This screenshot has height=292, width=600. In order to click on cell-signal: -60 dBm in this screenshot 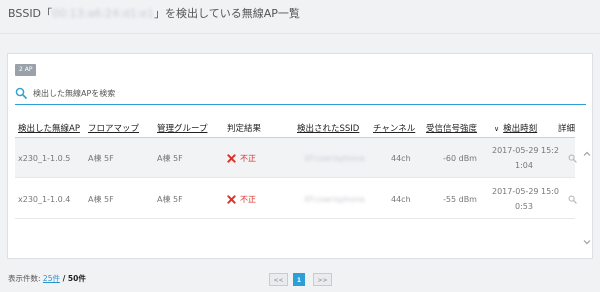, I will do `click(460, 158)`.